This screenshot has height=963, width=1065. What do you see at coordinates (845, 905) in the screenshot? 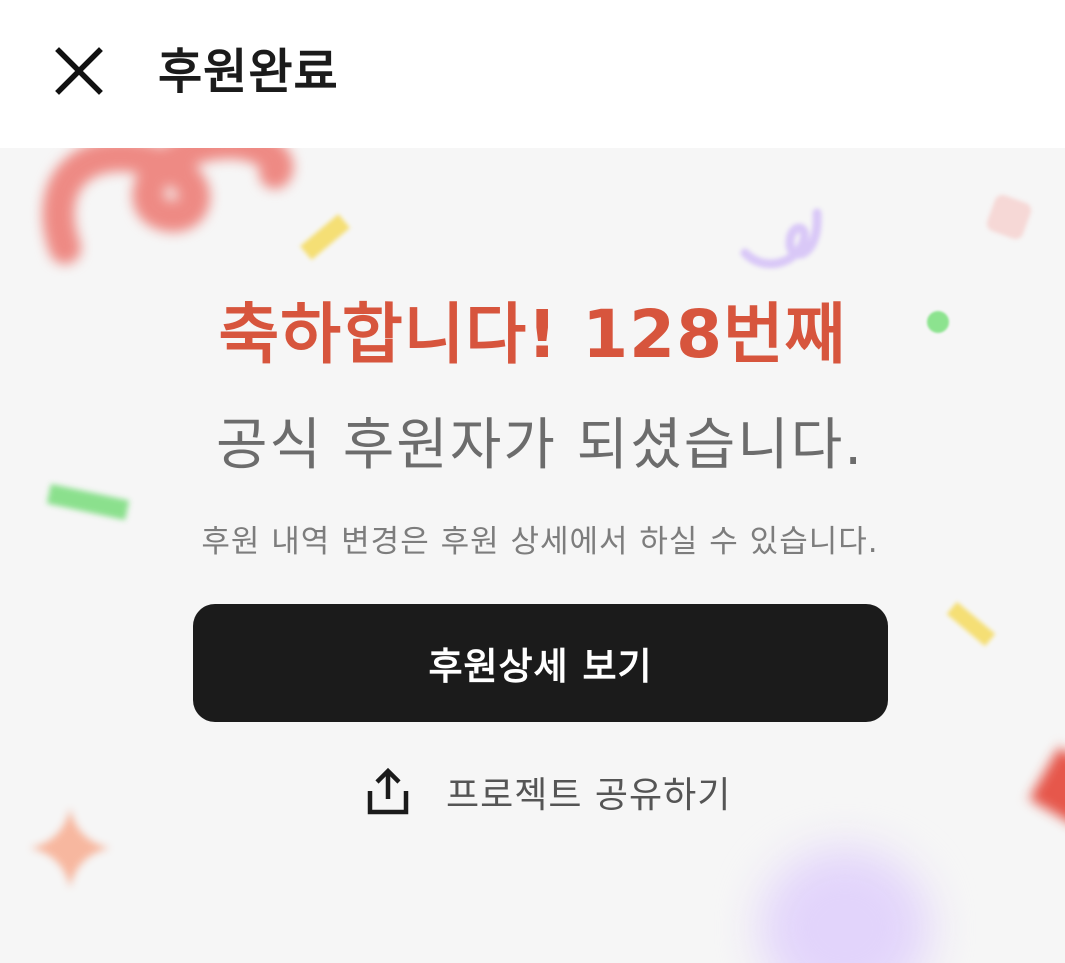
I see `purple-glow-decoration` at bounding box center [845, 905].